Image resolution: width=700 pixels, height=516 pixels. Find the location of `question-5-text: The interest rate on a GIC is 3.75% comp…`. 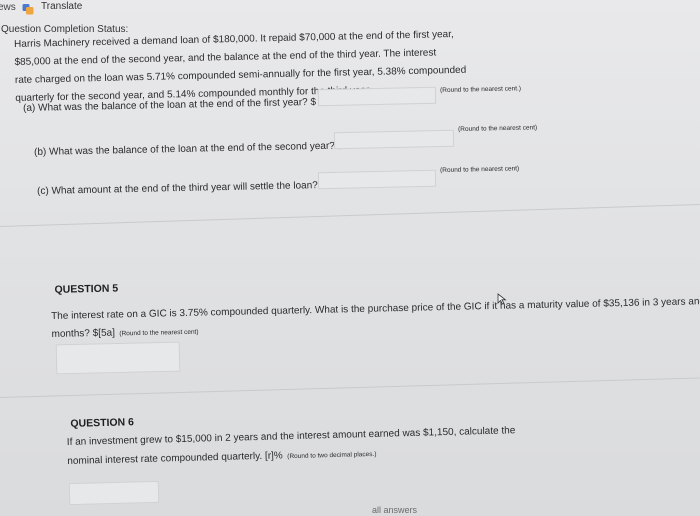

question-5-text: The interest rate on a GIC is 3.75% comp… is located at coordinates (375, 308).